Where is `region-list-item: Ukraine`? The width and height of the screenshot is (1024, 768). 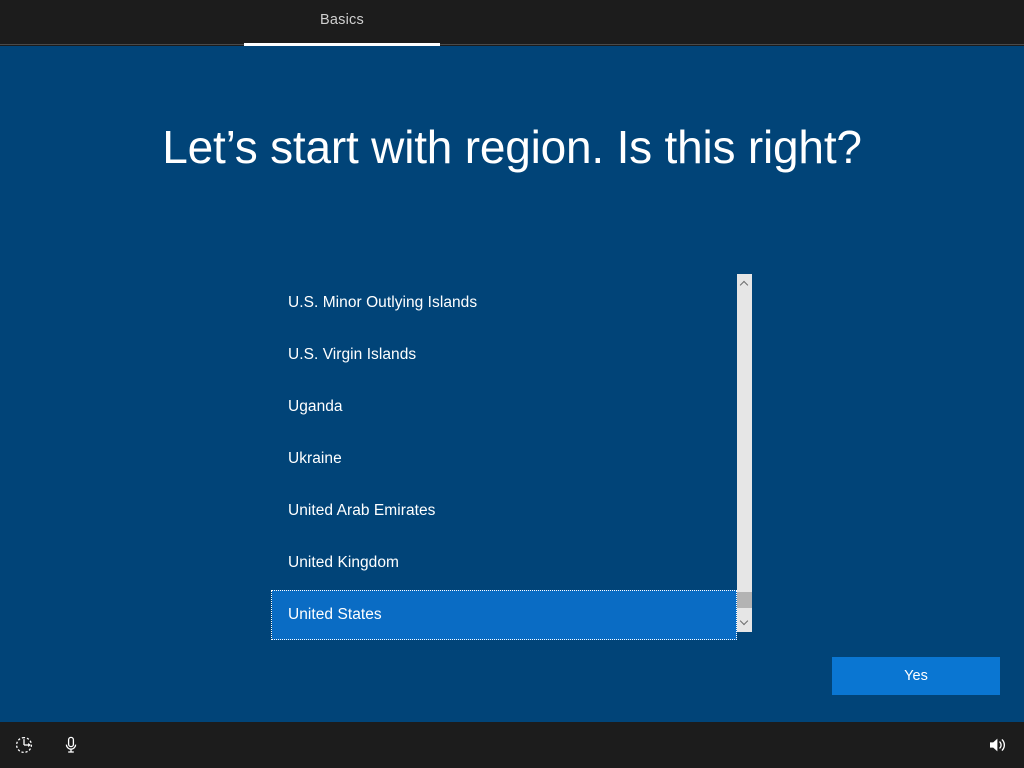
region-list-item: Ukraine is located at coordinates (504, 459).